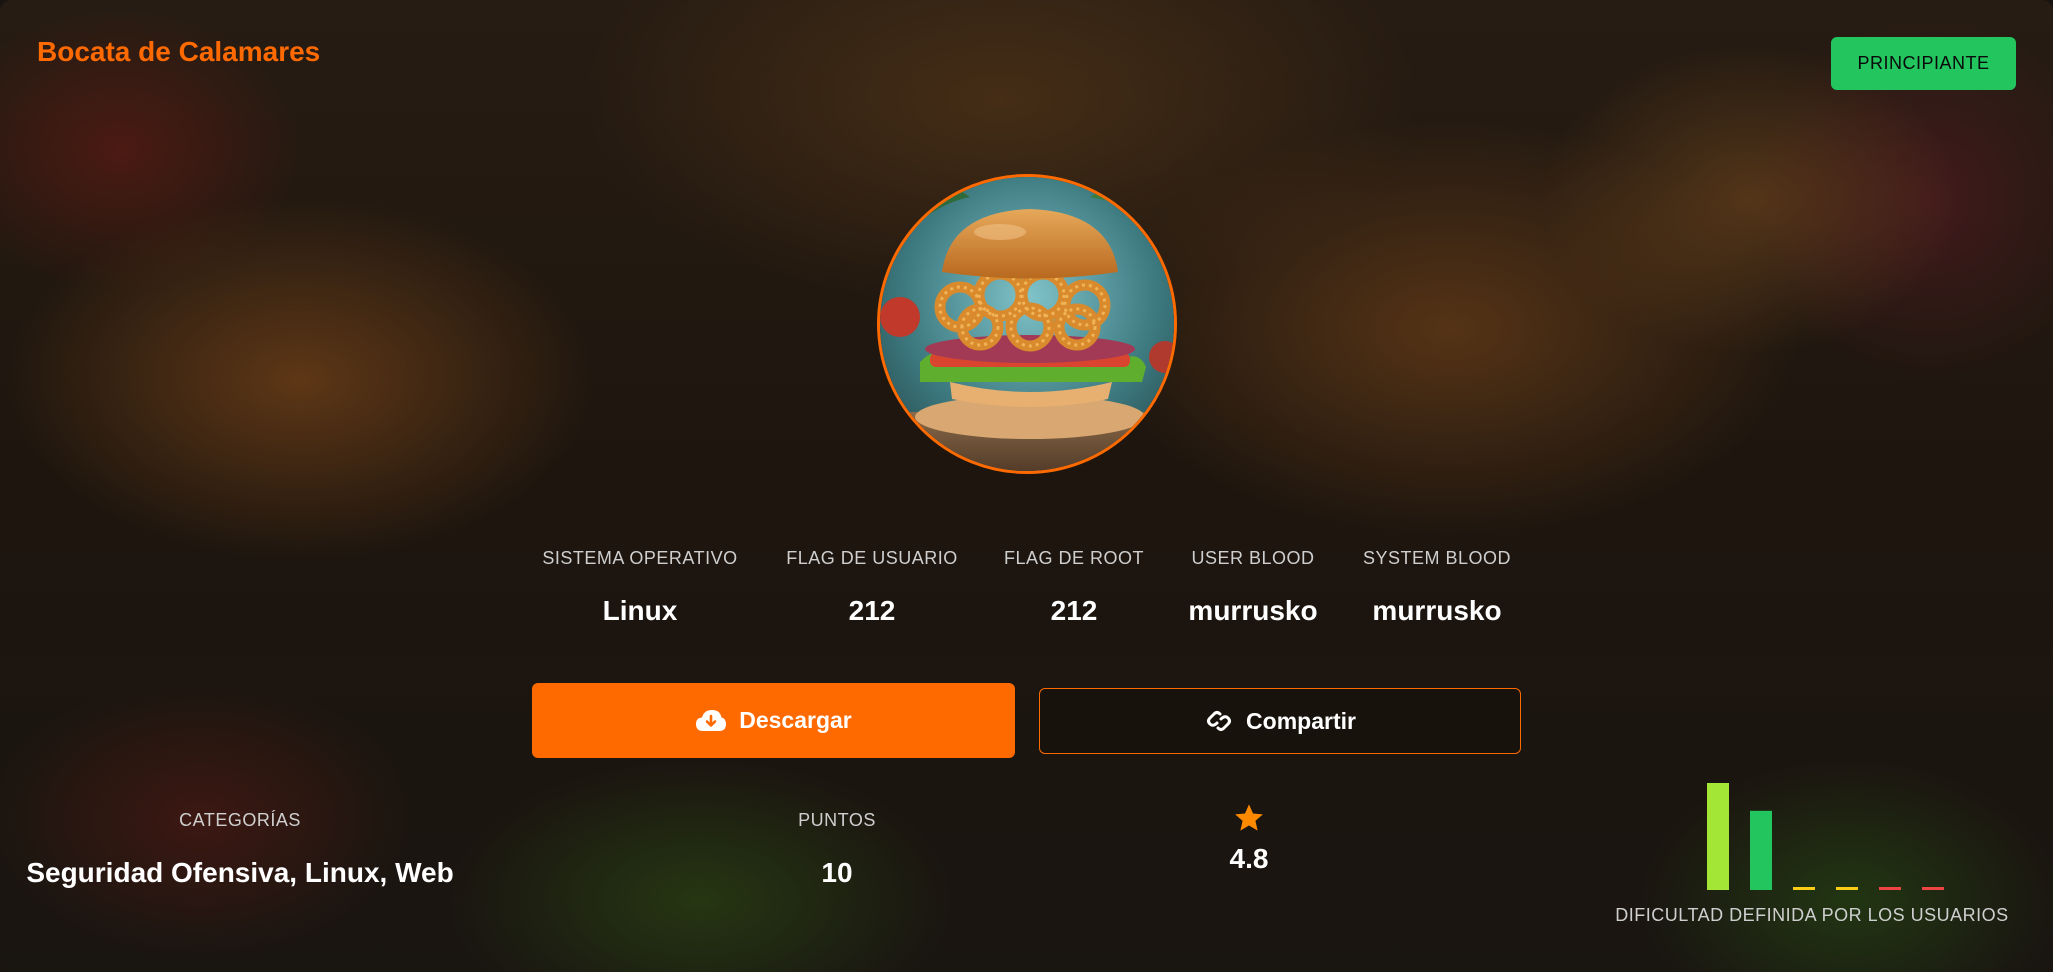 Image resolution: width=2053 pixels, height=972 pixels. I want to click on categories-value: Seguridad Ofensiva, Linux, Web, so click(240, 872).